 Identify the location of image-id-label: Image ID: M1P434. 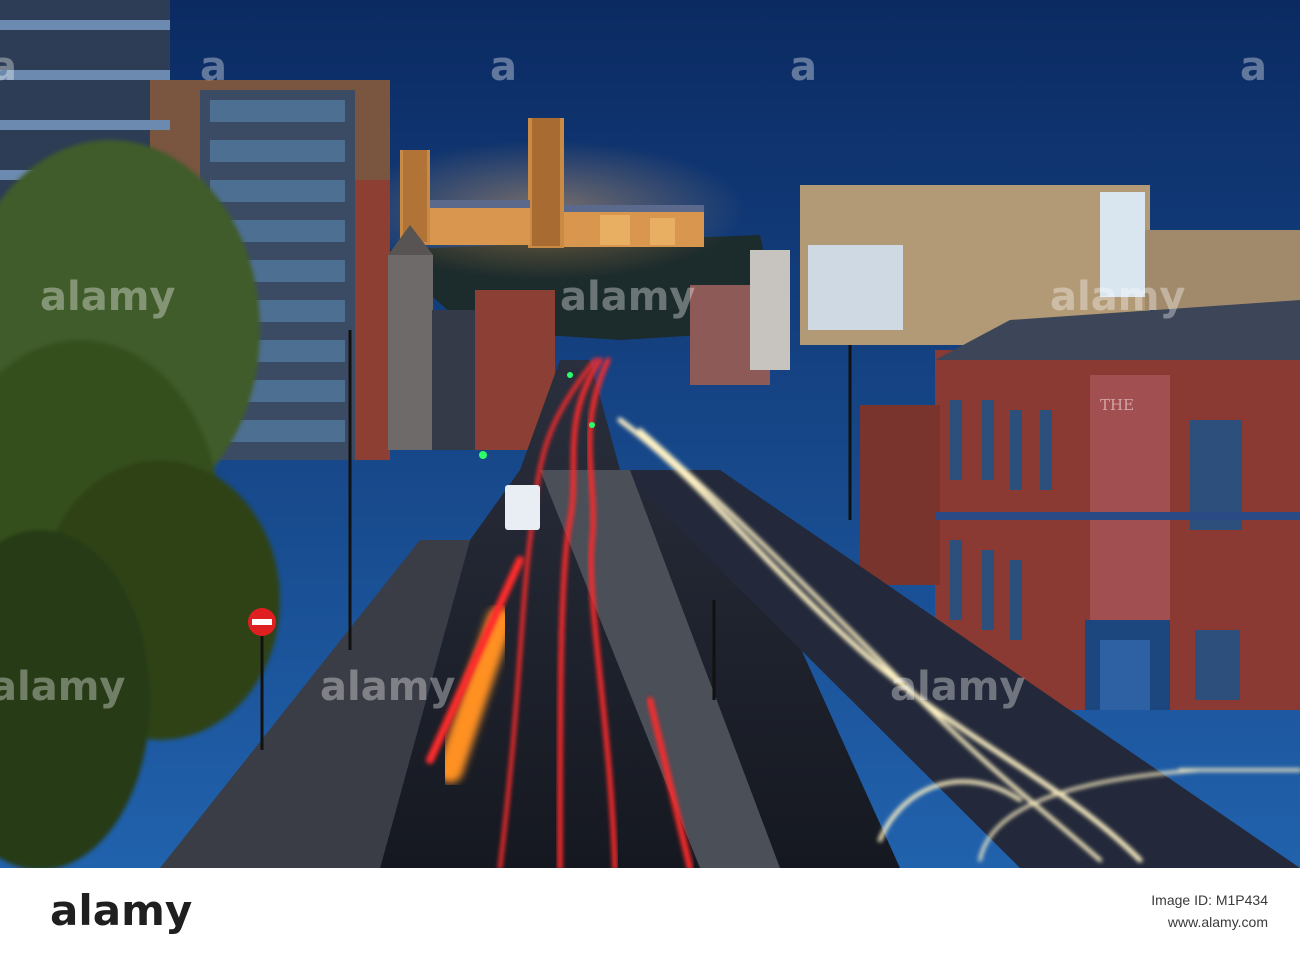
(1209, 900).